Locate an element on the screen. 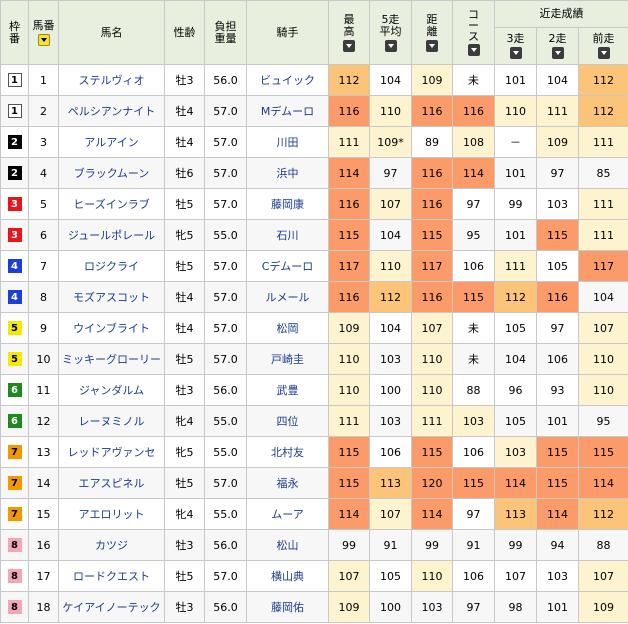 The image size is (628, 624). col-avg5: 5走平均 is located at coordinates (390, 32).